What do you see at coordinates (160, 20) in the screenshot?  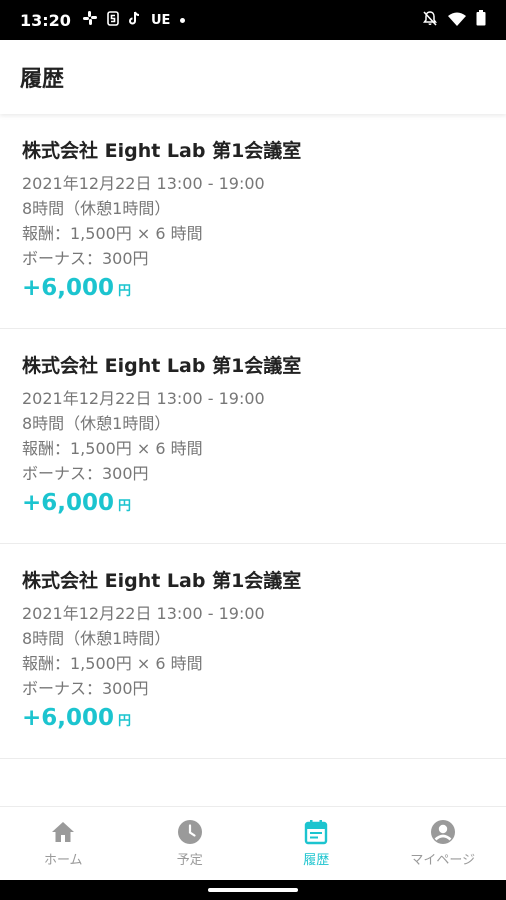 I see `ue-icon: UE` at bounding box center [160, 20].